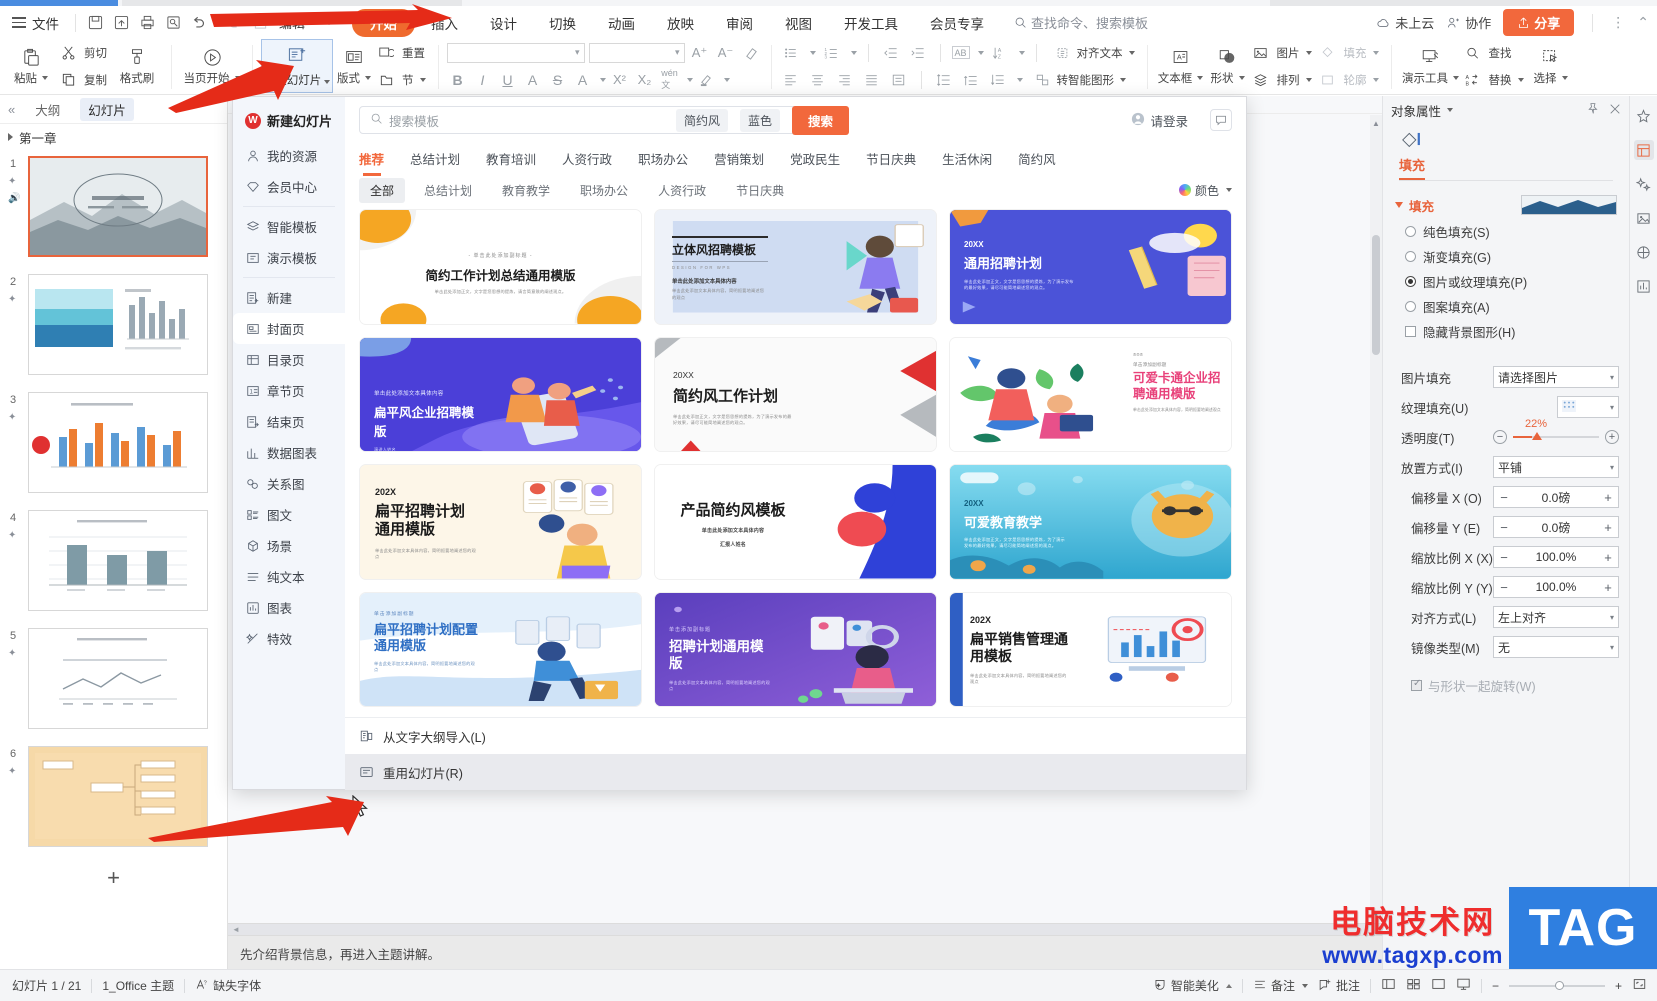 Image resolution: width=1657 pixels, height=1001 pixels. Describe the element at coordinates (1506, 205) in the screenshot. I see `fill-section-header: 填充` at that location.